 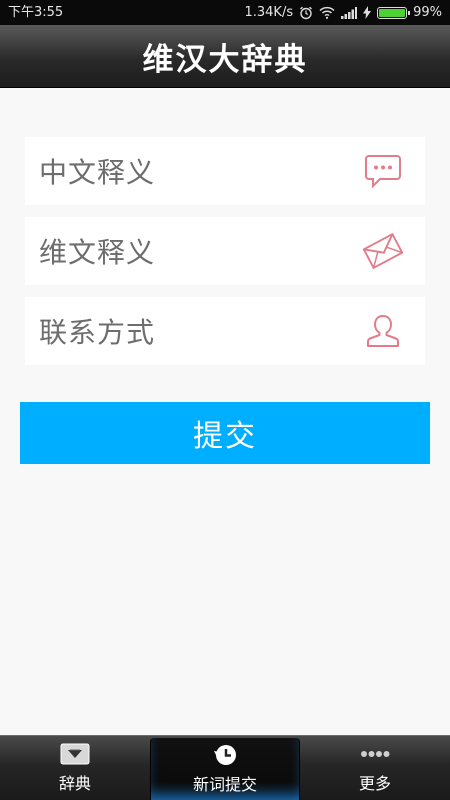 I want to click on dictionary-icon, so click(x=75, y=754).